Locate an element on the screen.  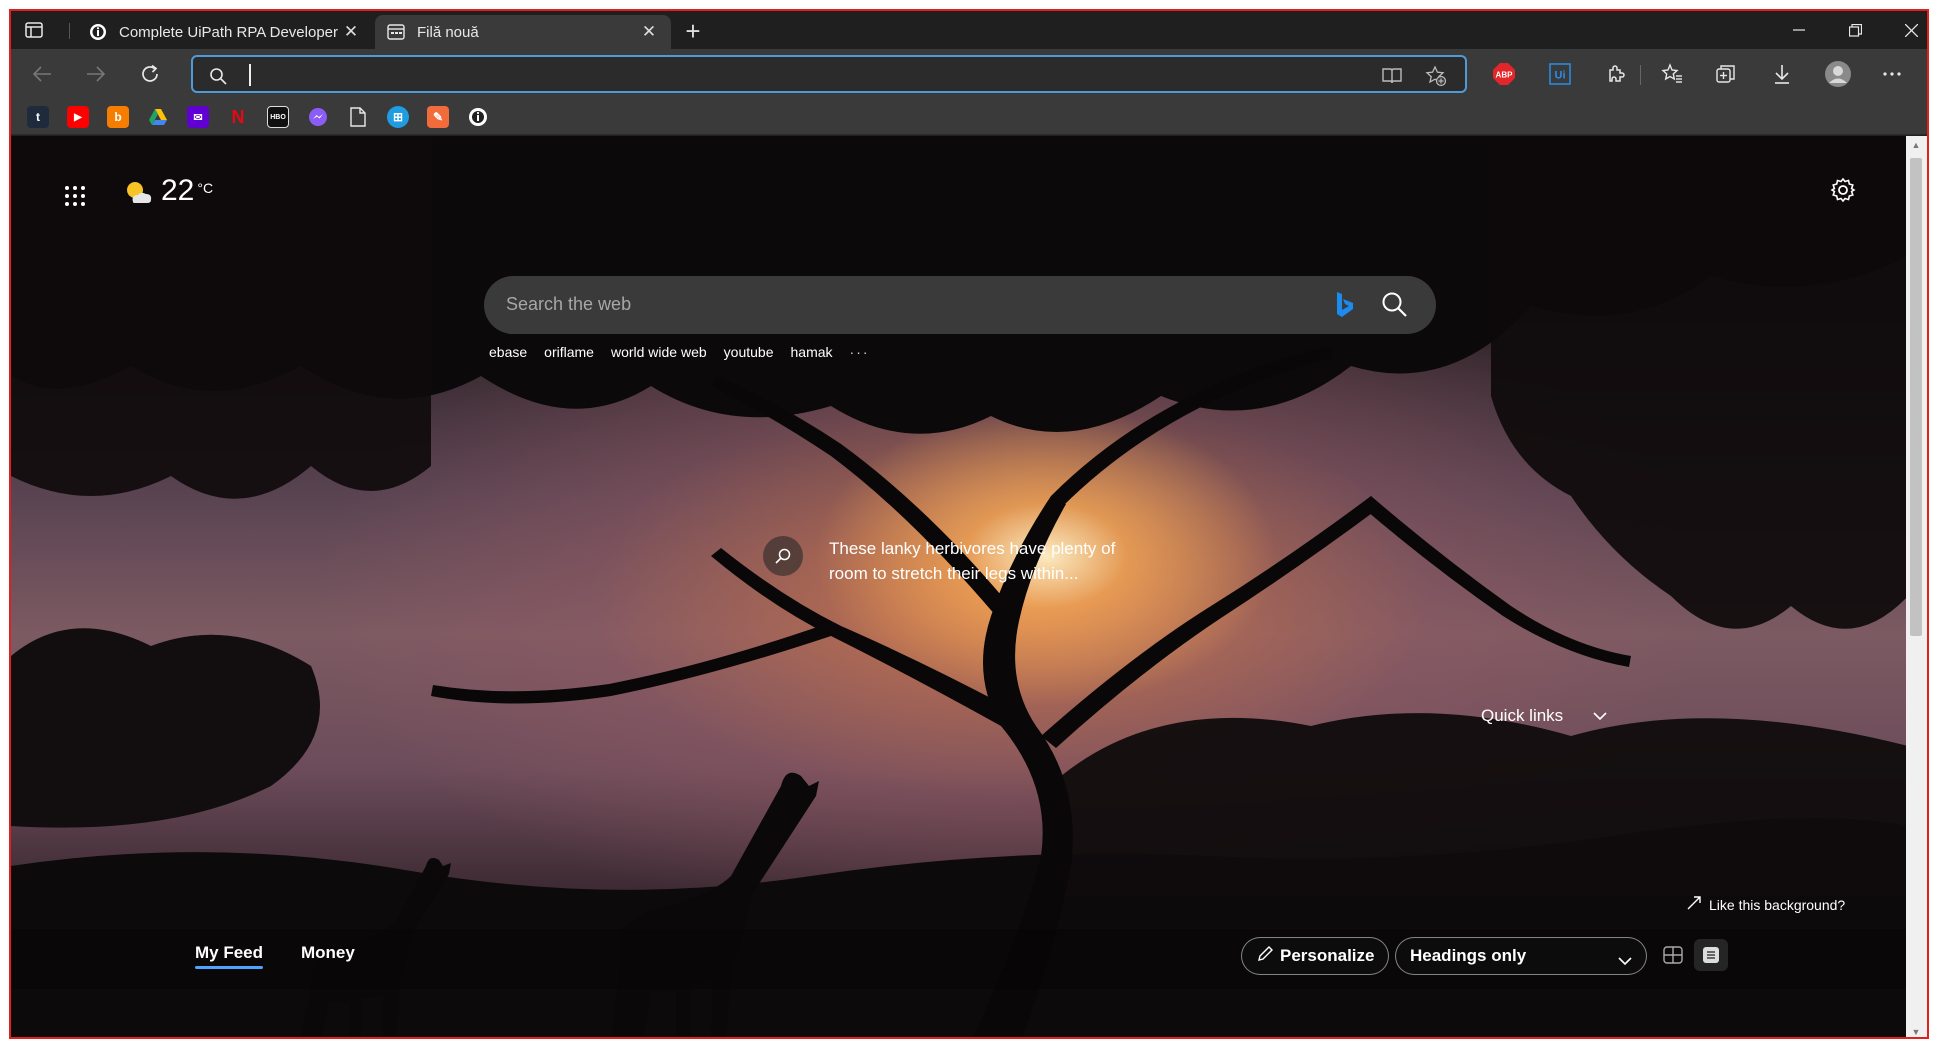
favorites-icon is located at coordinates (1672, 74).